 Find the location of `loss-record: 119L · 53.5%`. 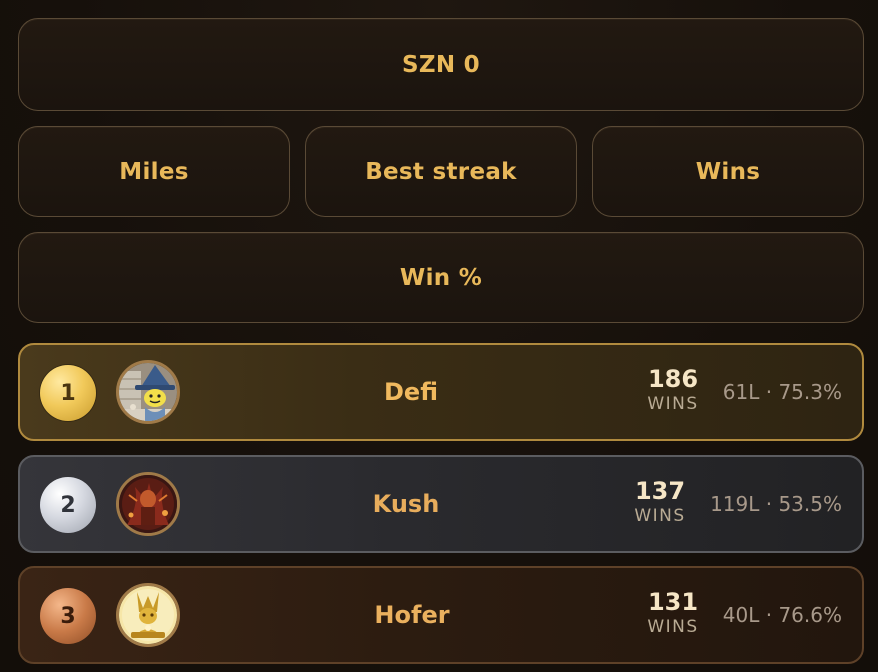

loss-record: 119L · 53.5% is located at coordinates (776, 504).